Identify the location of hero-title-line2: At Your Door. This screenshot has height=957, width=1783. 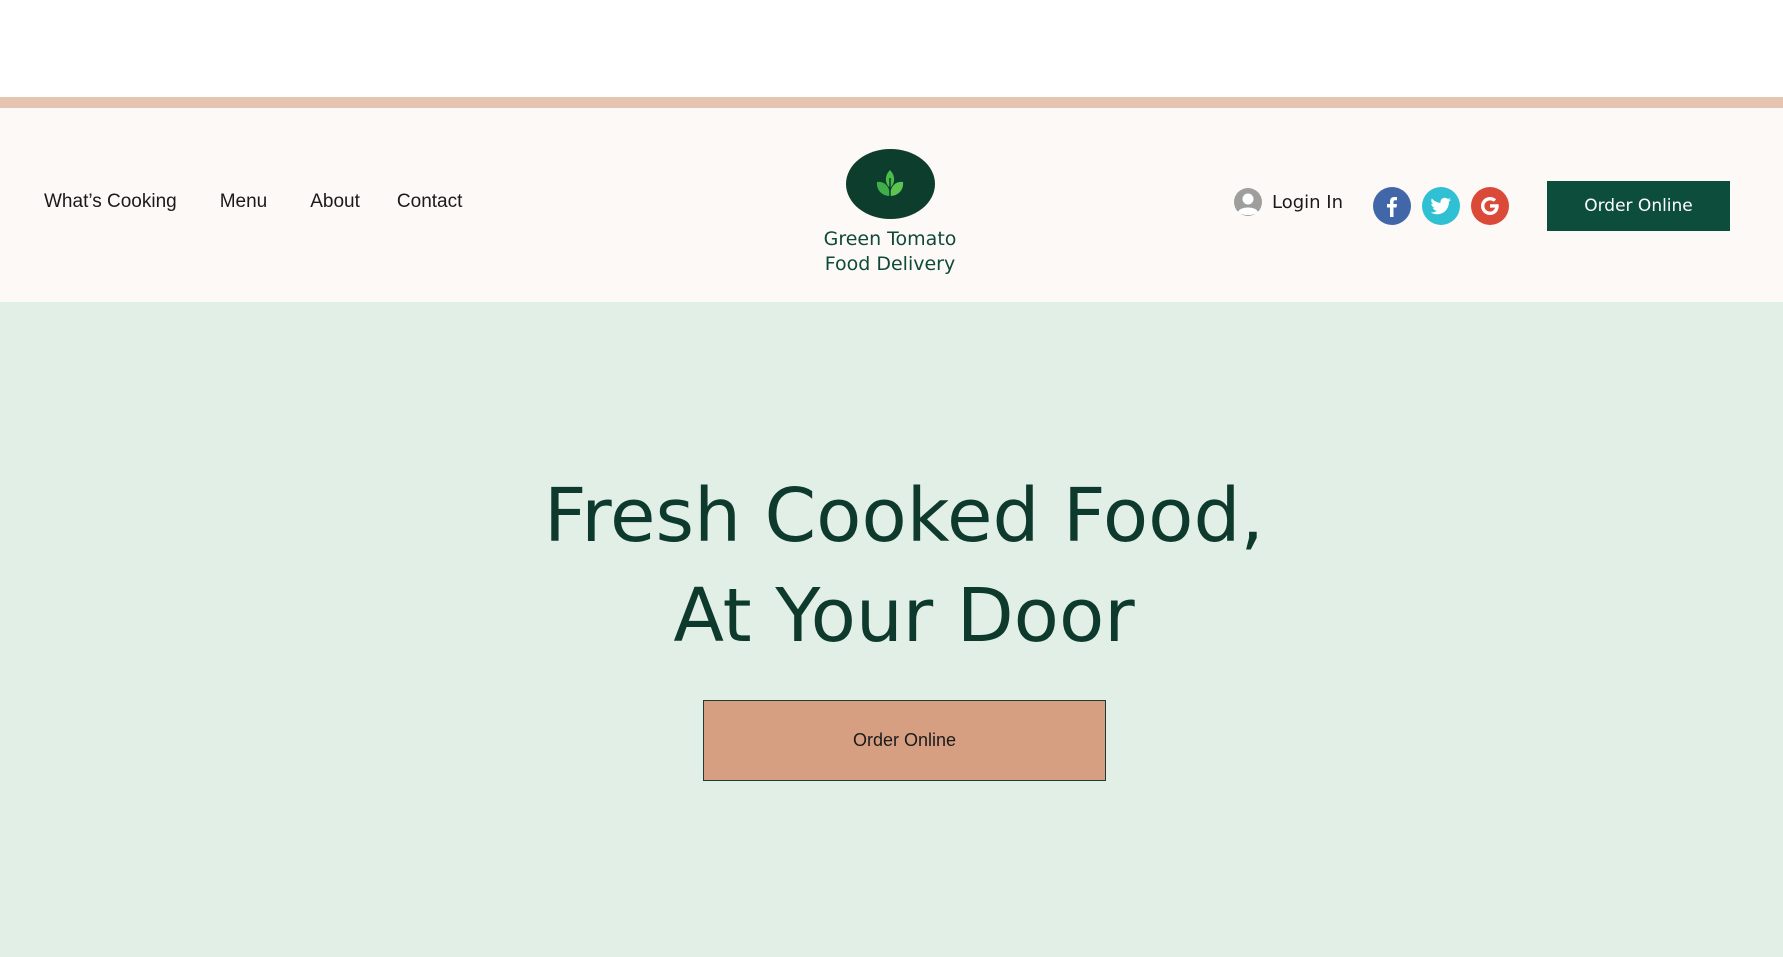
(904, 616).